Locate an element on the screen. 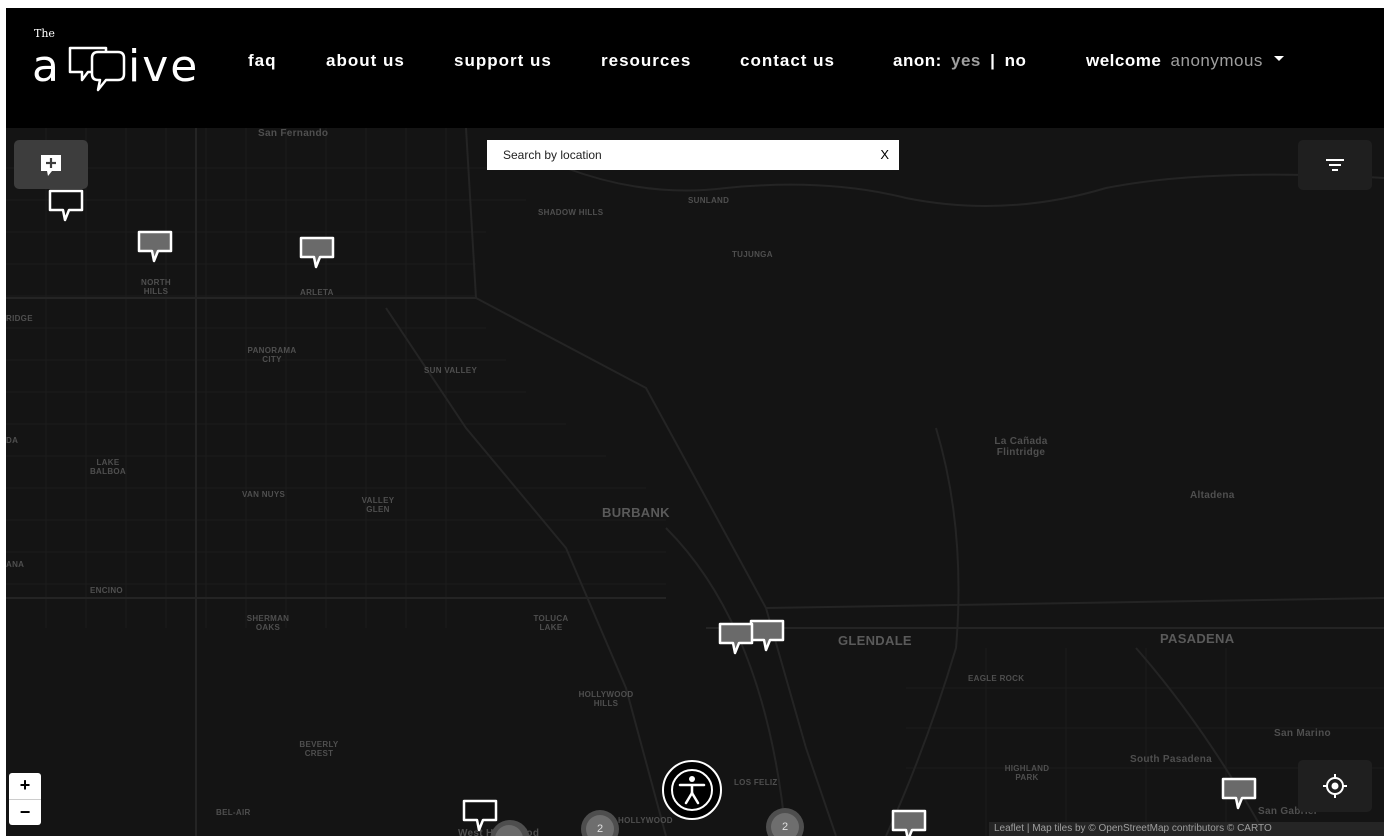 The height and width of the screenshot is (836, 1390). place-label: HOLLYWOOD HILLS is located at coordinates (606, 699).